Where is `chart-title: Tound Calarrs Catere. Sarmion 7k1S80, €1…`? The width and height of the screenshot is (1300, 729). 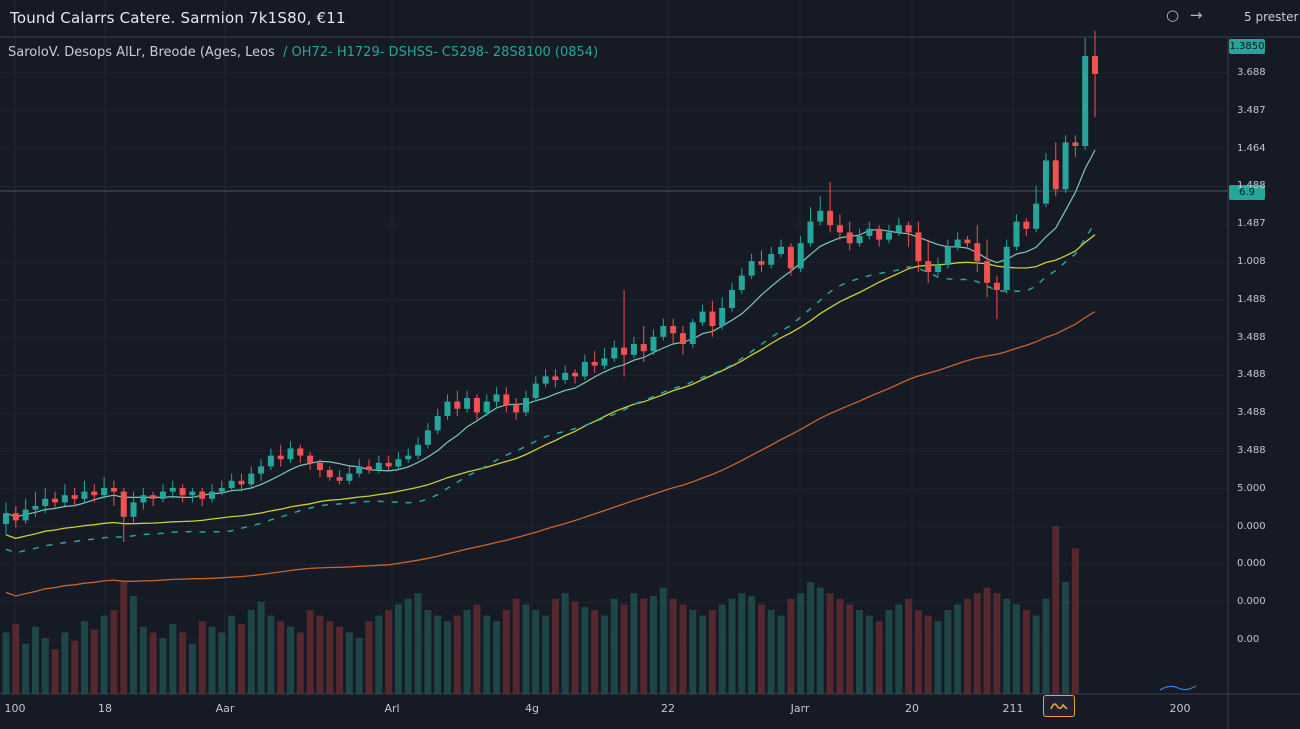 chart-title: Tound Calarrs Catere. Sarmion 7k1S80, €1… is located at coordinates (178, 18).